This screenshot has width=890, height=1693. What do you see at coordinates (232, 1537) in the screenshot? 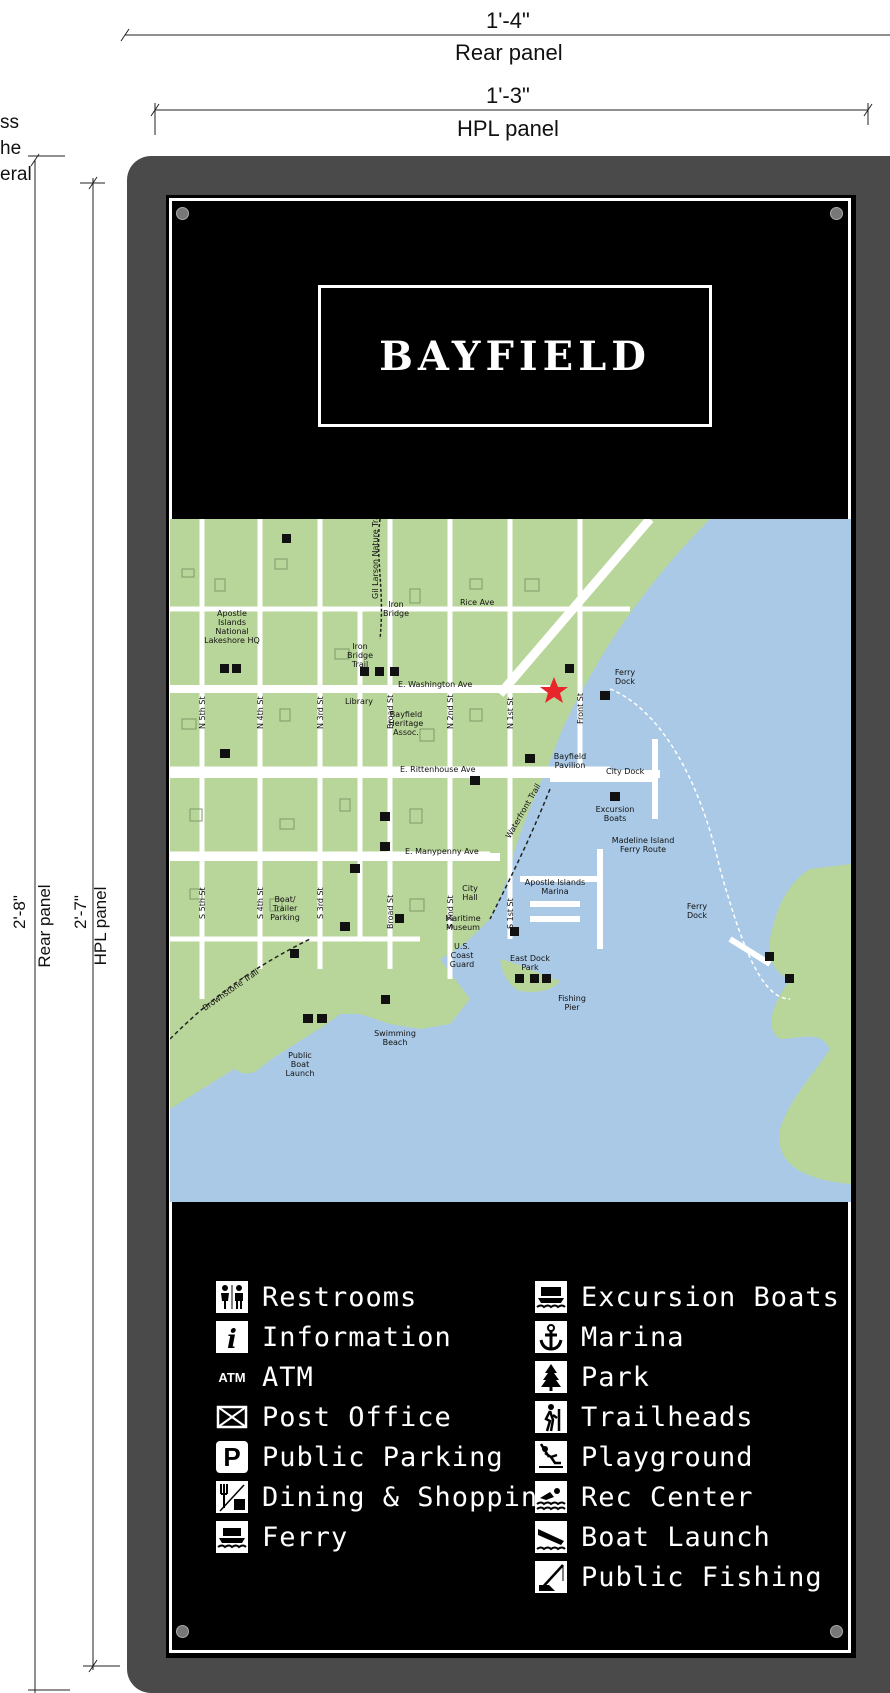
I see `ferry-icon` at bounding box center [232, 1537].